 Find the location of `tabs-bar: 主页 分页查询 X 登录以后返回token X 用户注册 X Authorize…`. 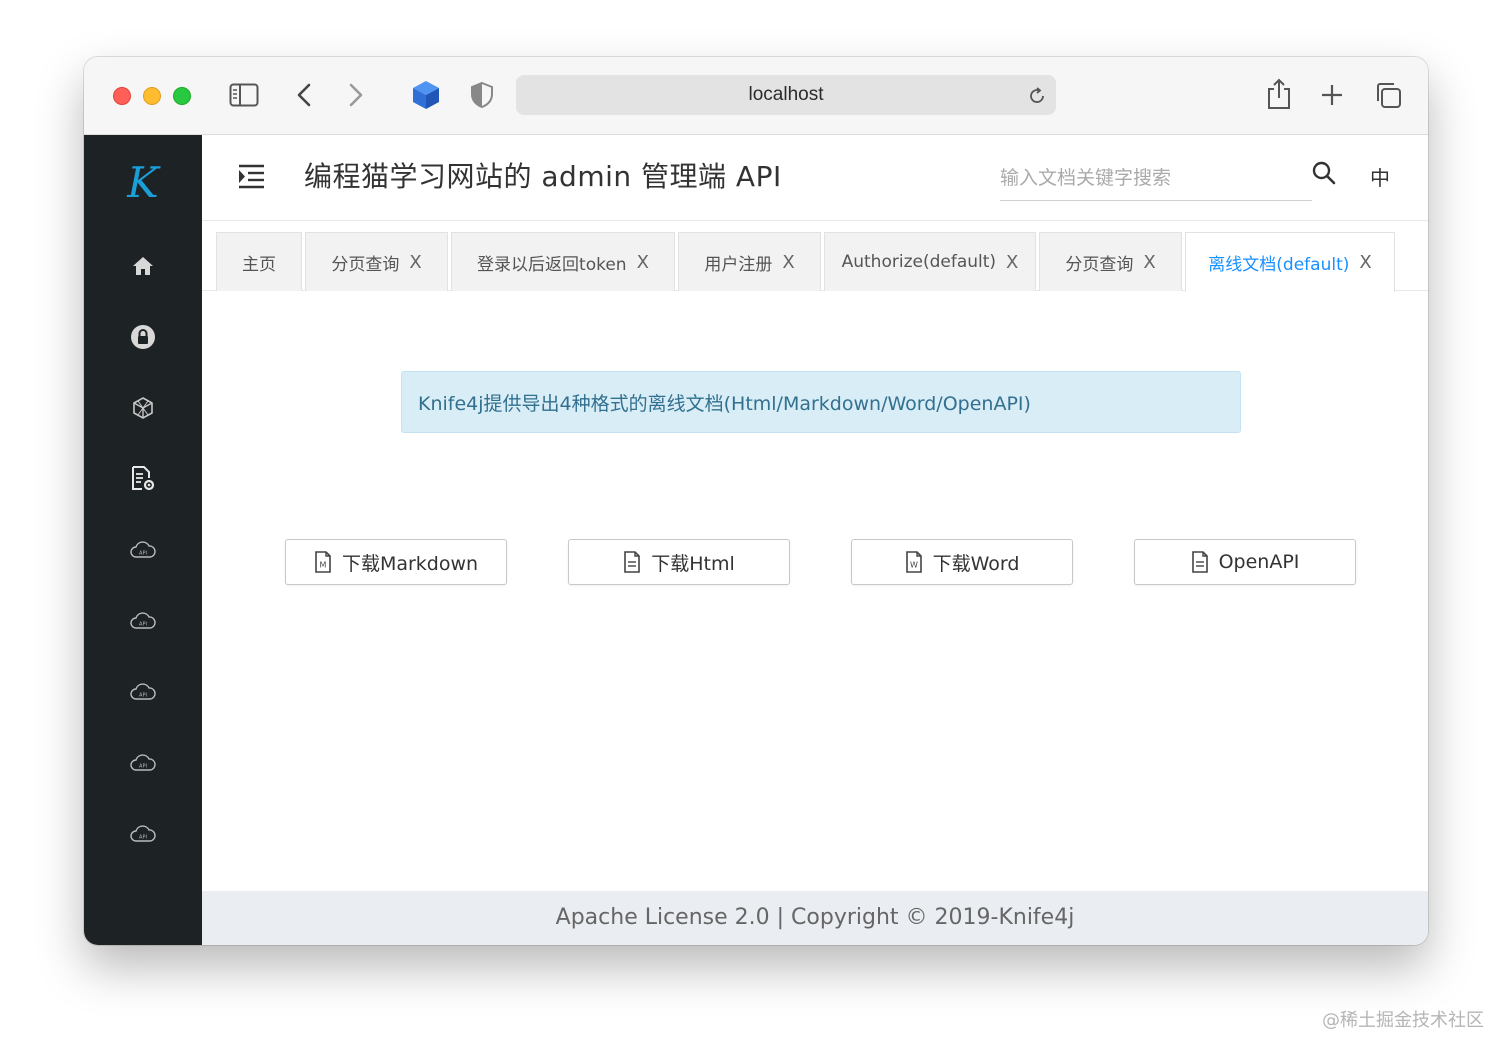

tabs-bar: 主页 分页查询 X 登录以后返回token X 用户注册 X Authorize… is located at coordinates (815, 259).